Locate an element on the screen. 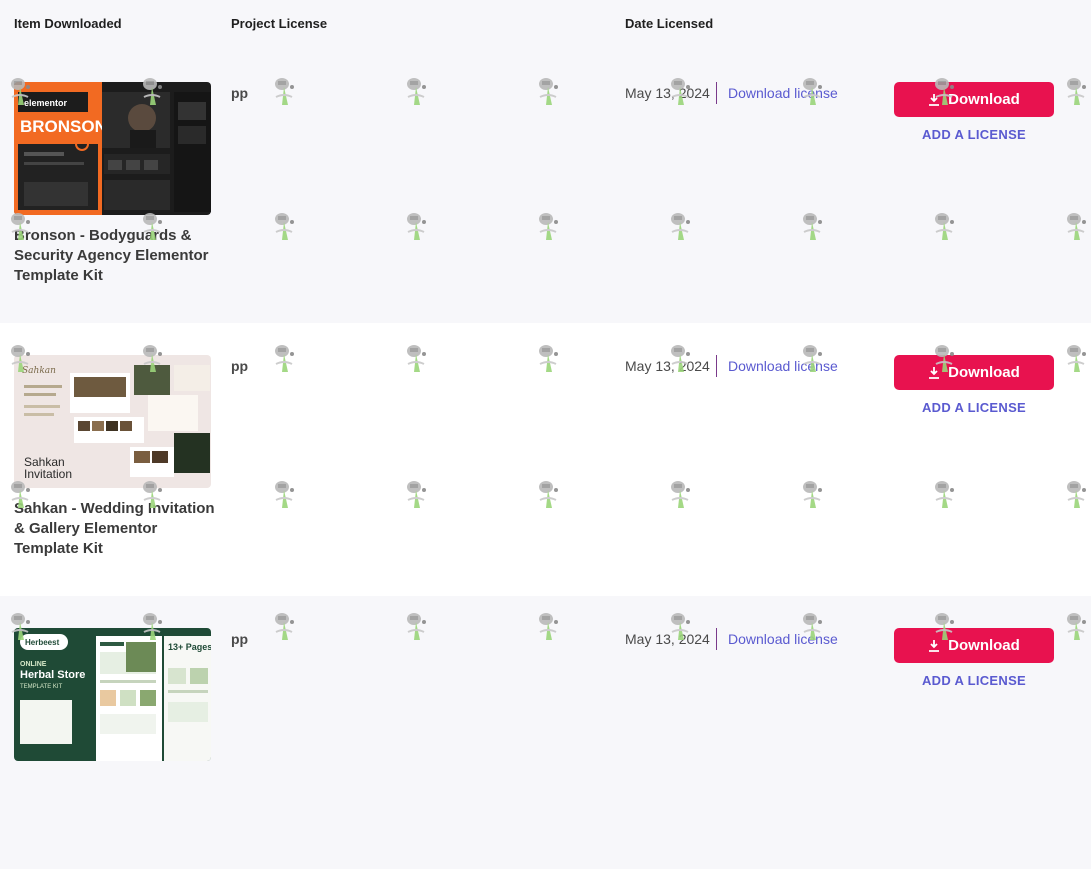 The width and height of the screenshot is (1091, 869). thumb-pages: 13+ Pages is located at coordinates (189, 647).